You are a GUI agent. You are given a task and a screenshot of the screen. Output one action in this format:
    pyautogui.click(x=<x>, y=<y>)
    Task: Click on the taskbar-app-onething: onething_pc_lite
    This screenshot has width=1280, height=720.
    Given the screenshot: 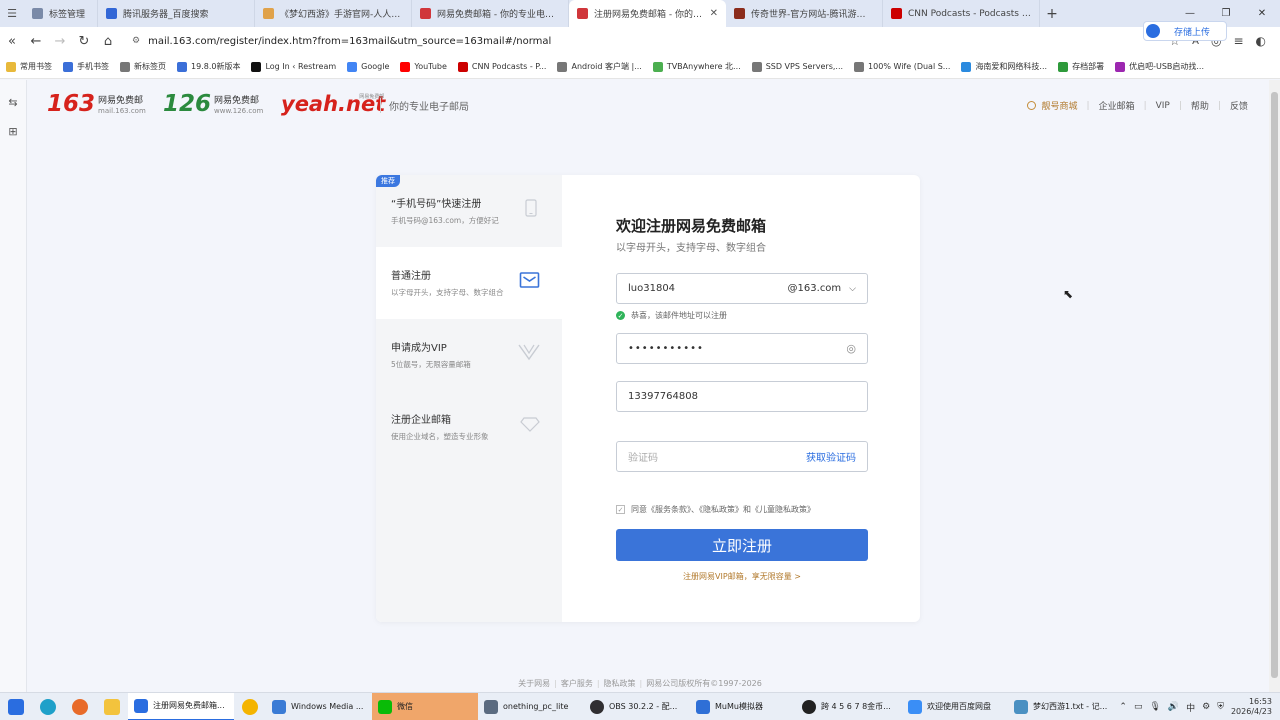 What is the action you would take?
    pyautogui.click(x=531, y=706)
    